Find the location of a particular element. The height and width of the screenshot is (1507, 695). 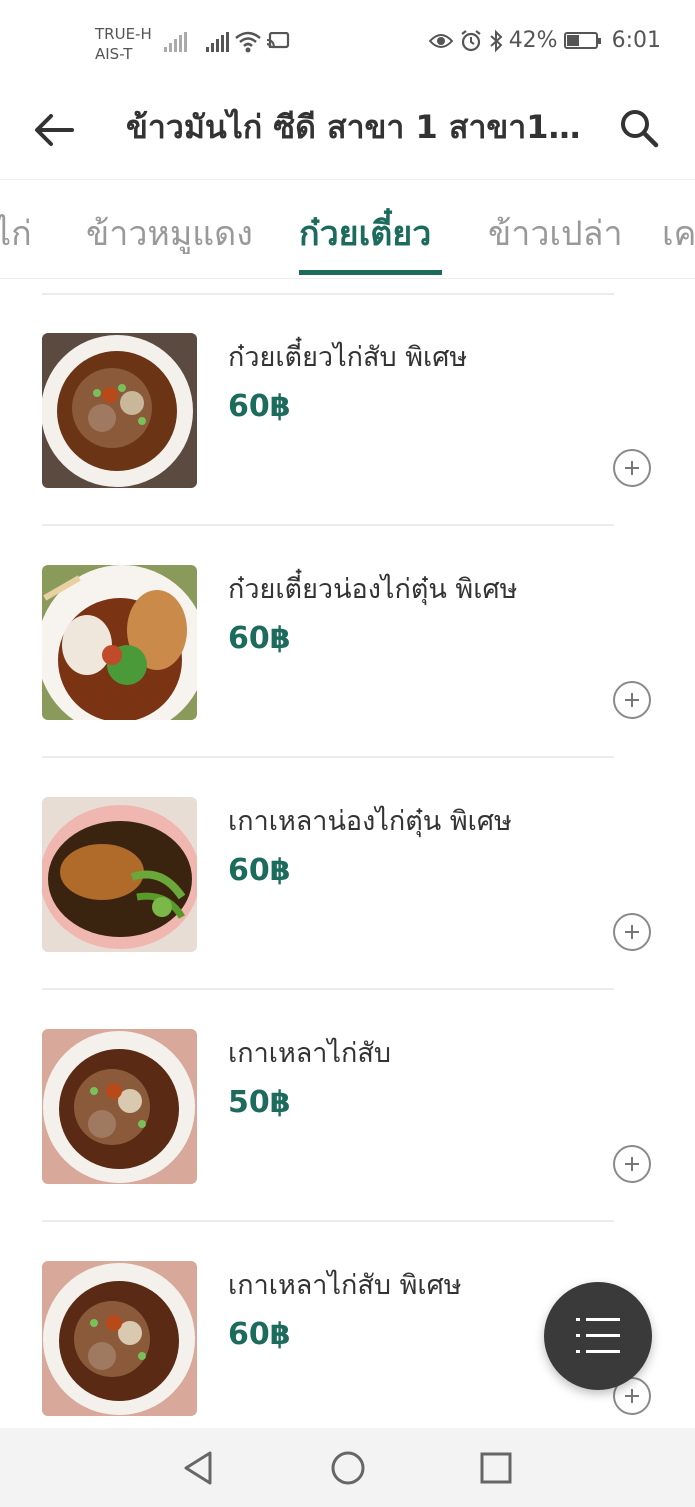

list-icon is located at coordinates (598, 1335).